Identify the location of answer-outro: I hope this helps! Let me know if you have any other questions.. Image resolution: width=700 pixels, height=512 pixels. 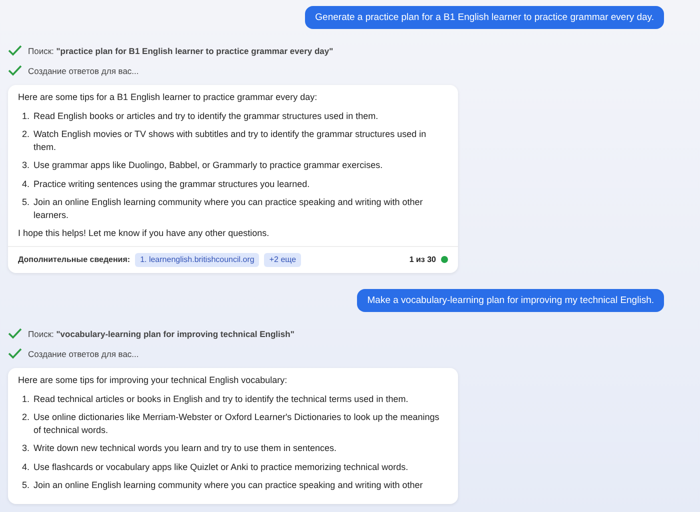
(144, 233).